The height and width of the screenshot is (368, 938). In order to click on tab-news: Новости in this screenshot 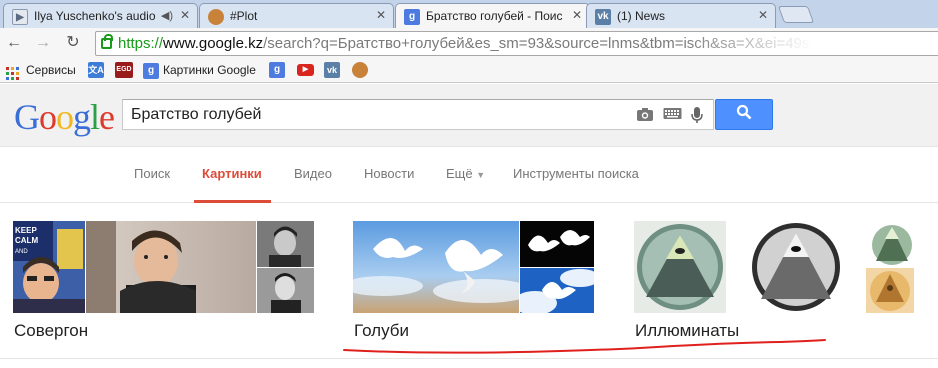, I will do `click(389, 173)`.